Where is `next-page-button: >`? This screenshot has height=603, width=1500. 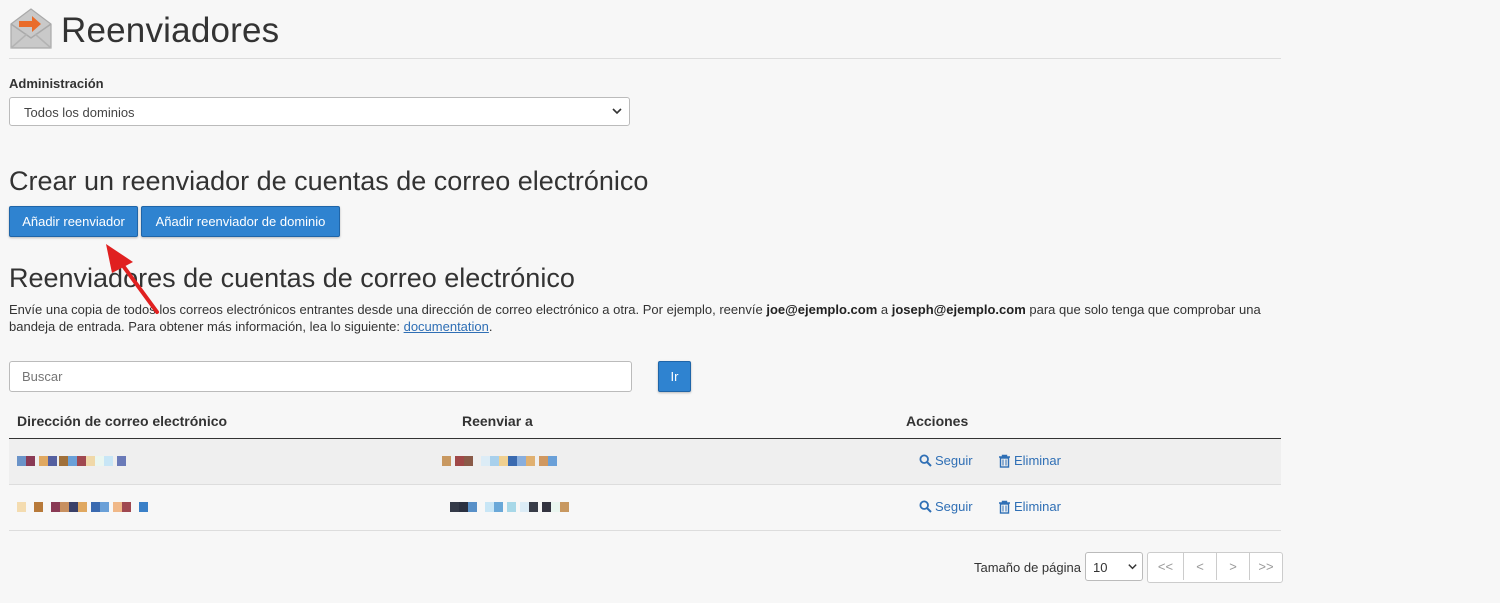 next-page-button: > is located at coordinates (1232, 566).